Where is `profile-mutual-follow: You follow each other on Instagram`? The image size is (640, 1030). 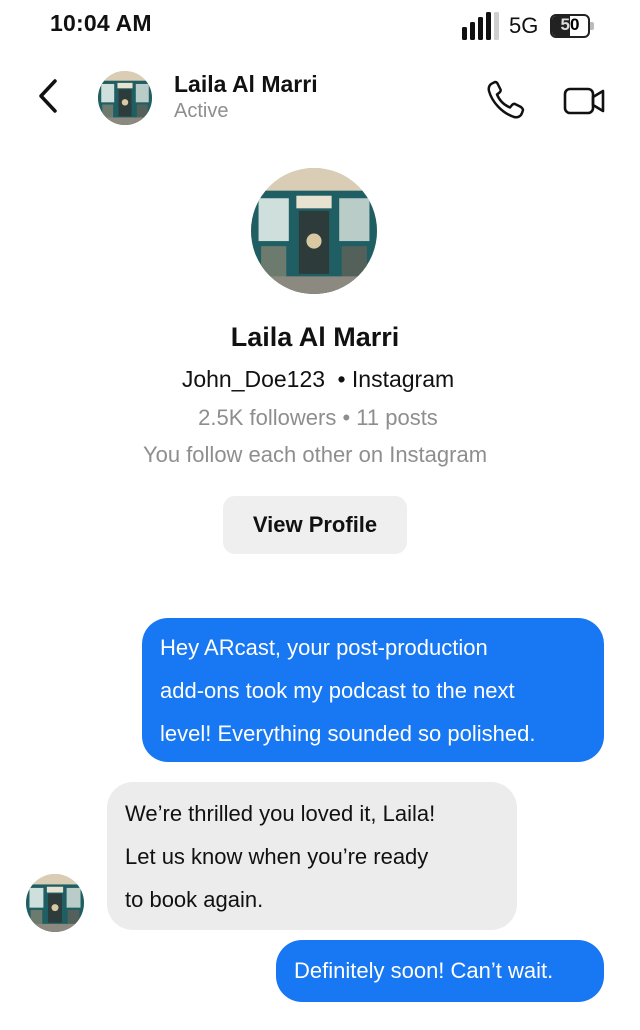 profile-mutual-follow: You follow each other on Instagram is located at coordinates (315, 454).